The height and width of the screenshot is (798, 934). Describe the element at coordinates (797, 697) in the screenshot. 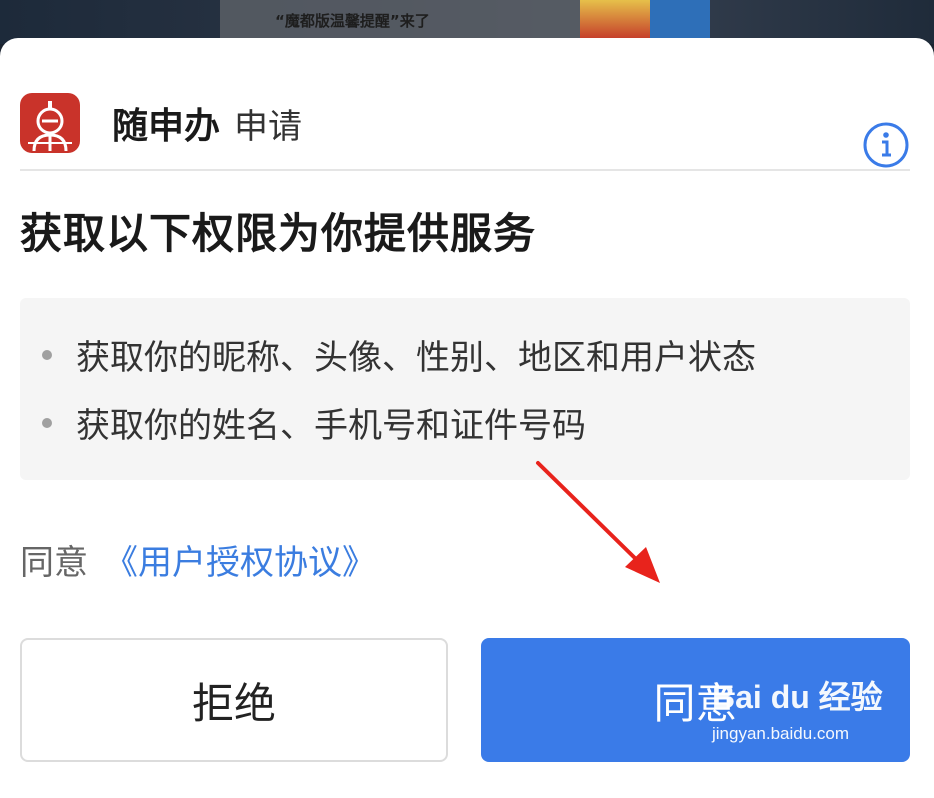

I see `watermark-brand: Bai du 经验` at that location.